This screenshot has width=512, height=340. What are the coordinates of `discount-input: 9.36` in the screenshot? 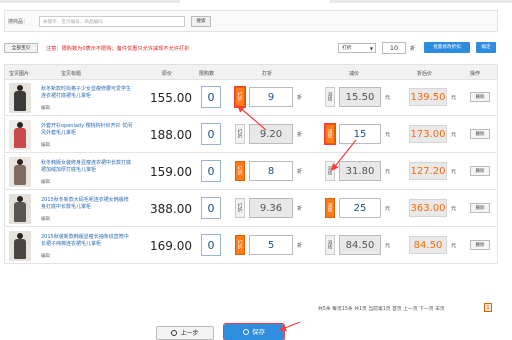 It's located at (271, 208).